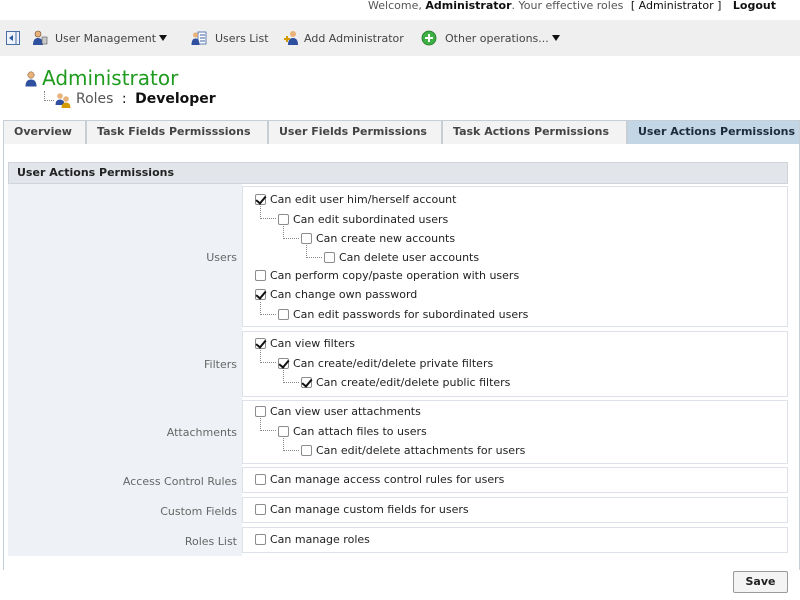 The image size is (800, 600). I want to click on add-administrator-icon, so click(292, 38).